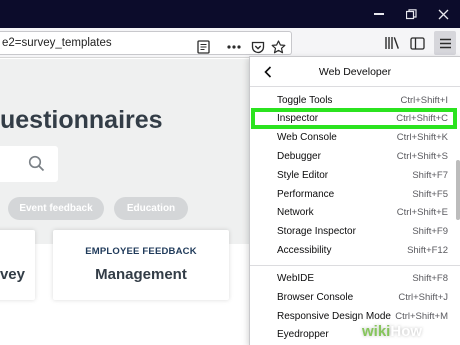  I want to click on menu-item-label: WebIDE, so click(296, 278).